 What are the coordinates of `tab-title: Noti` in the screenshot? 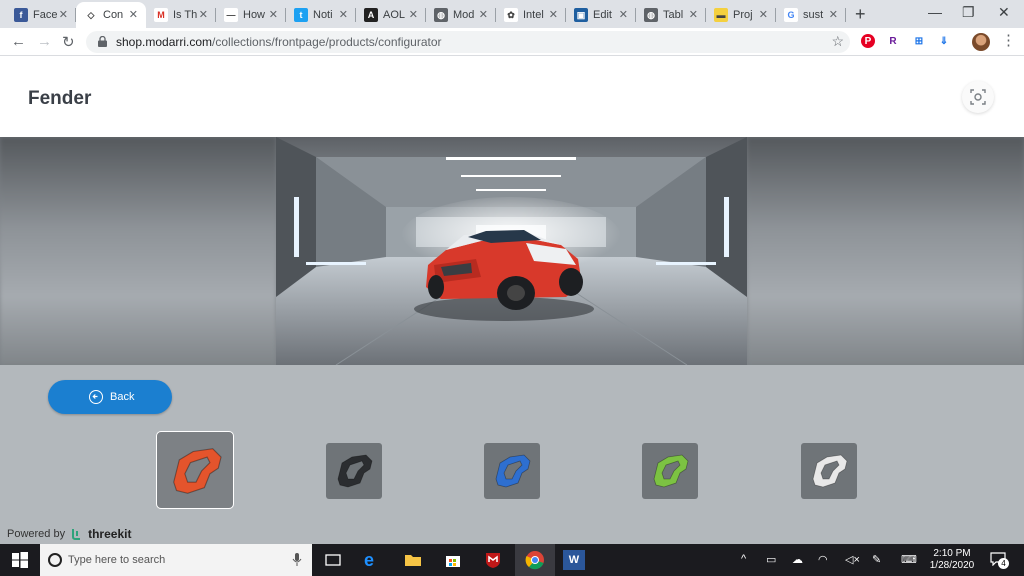 It's located at (323, 15).